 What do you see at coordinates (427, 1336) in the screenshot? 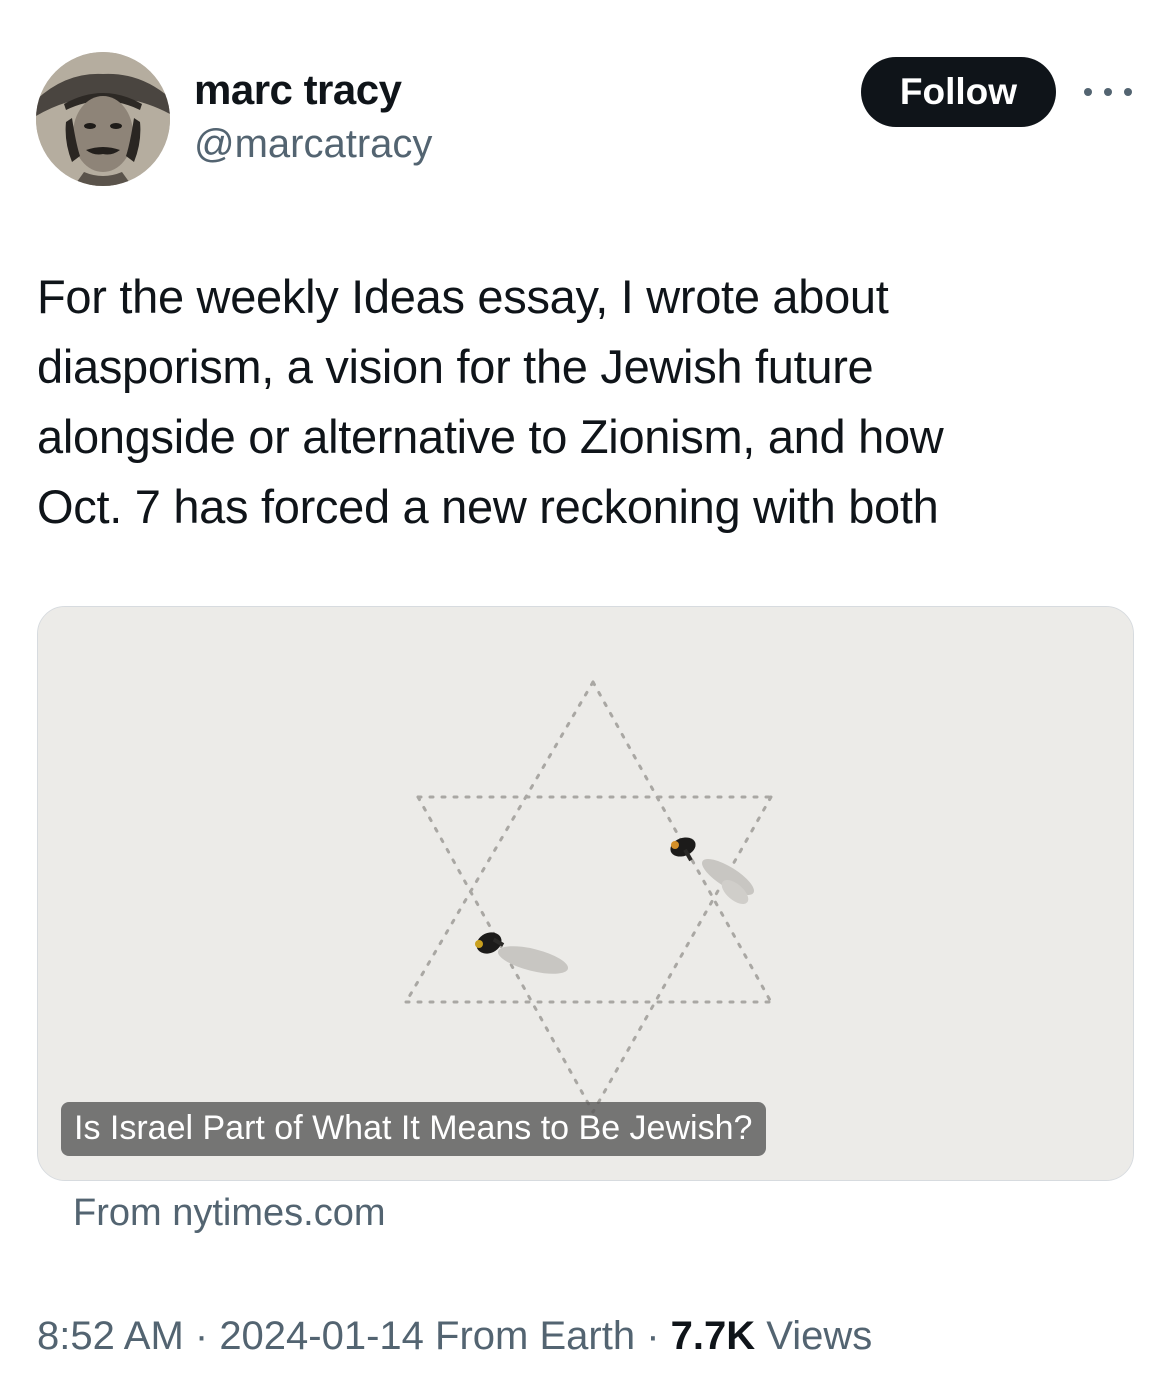
I see `post-date: 2024-01-14 From Earth` at bounding box center [427, 1336].